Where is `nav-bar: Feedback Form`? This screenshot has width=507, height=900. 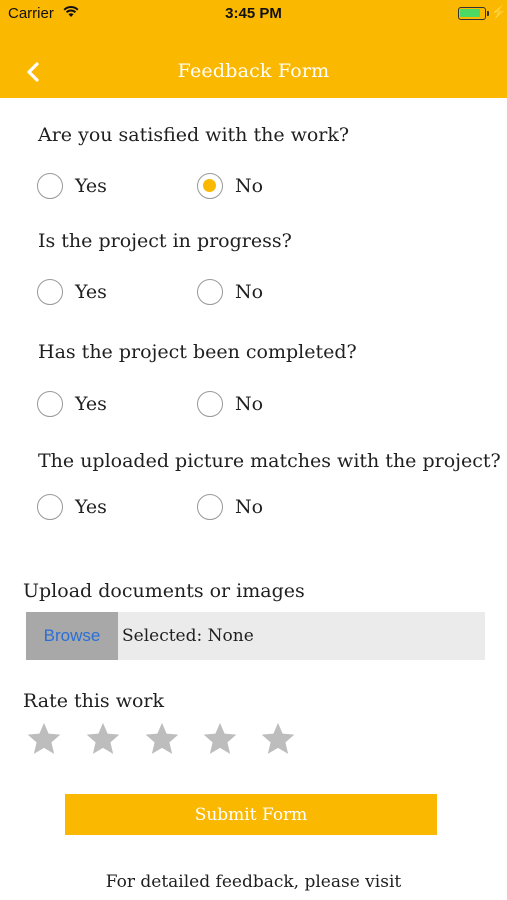
nav-bar: Feedback Form is located at coordinates (253, 73).